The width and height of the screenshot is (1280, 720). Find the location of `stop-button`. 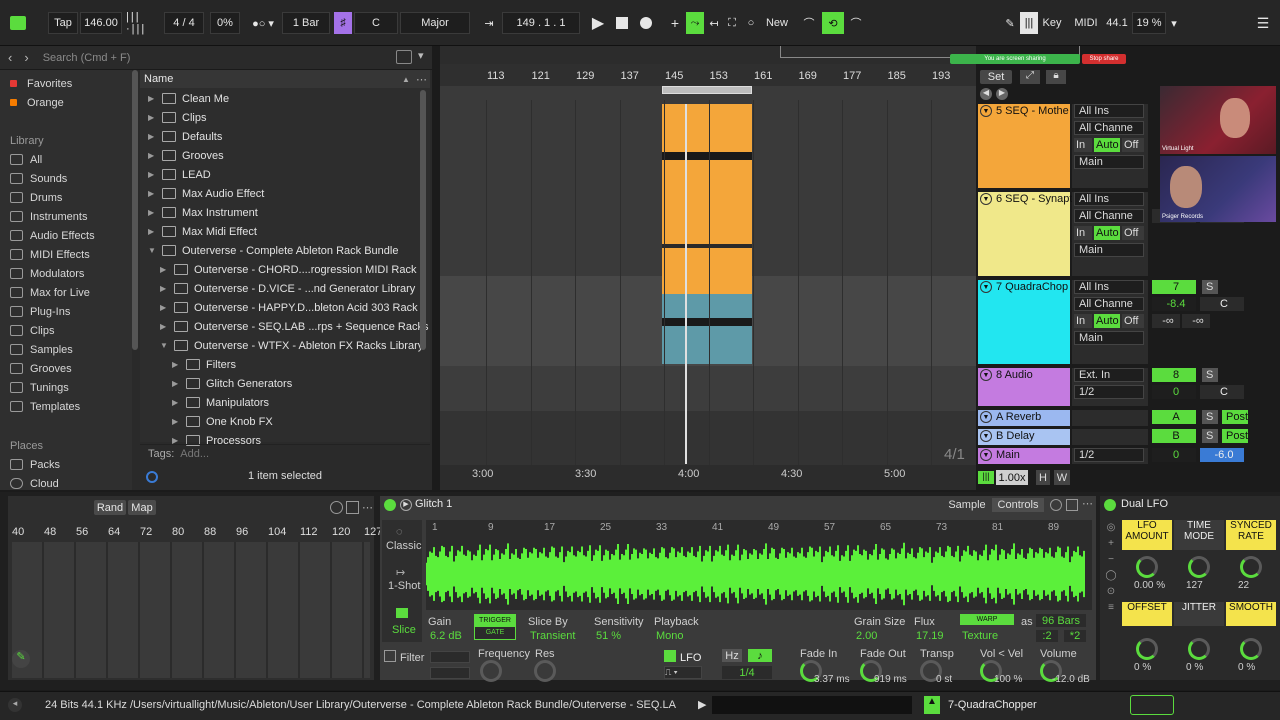

stop-button is located at coordinates (622, 23).